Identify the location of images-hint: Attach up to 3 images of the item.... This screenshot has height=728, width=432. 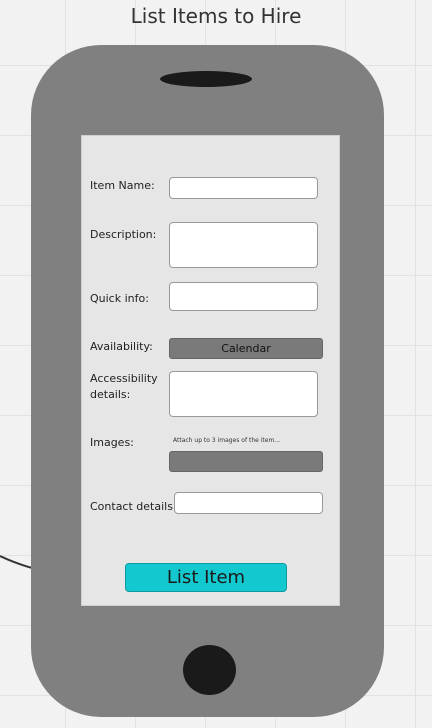
(227, 440).